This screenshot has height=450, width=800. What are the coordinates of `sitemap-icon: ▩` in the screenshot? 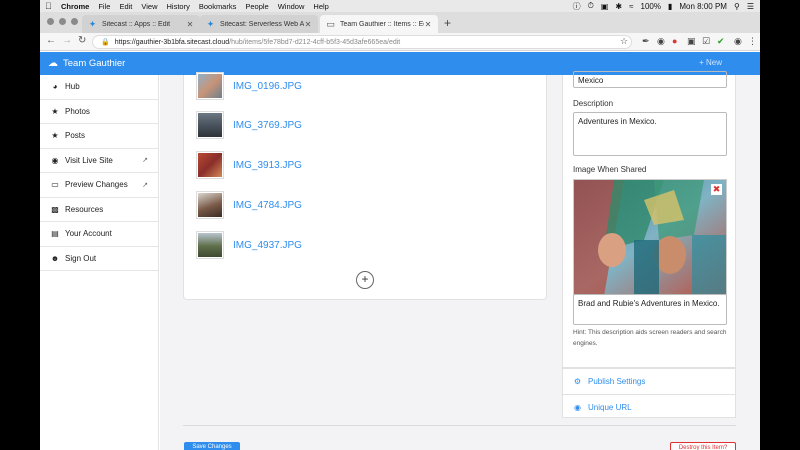 It's located at (55, 209).